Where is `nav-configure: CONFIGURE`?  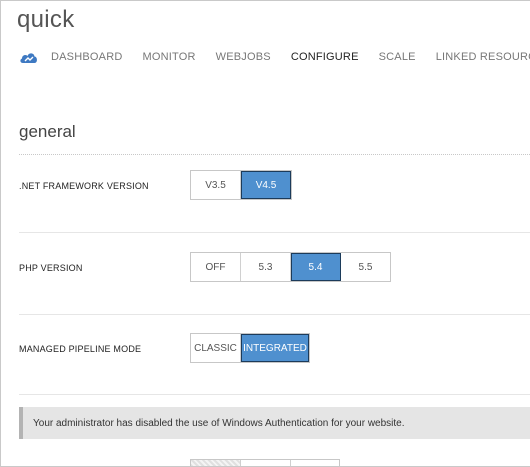
nav-configure: CONFIGURE is located at coordinates (325, 57).